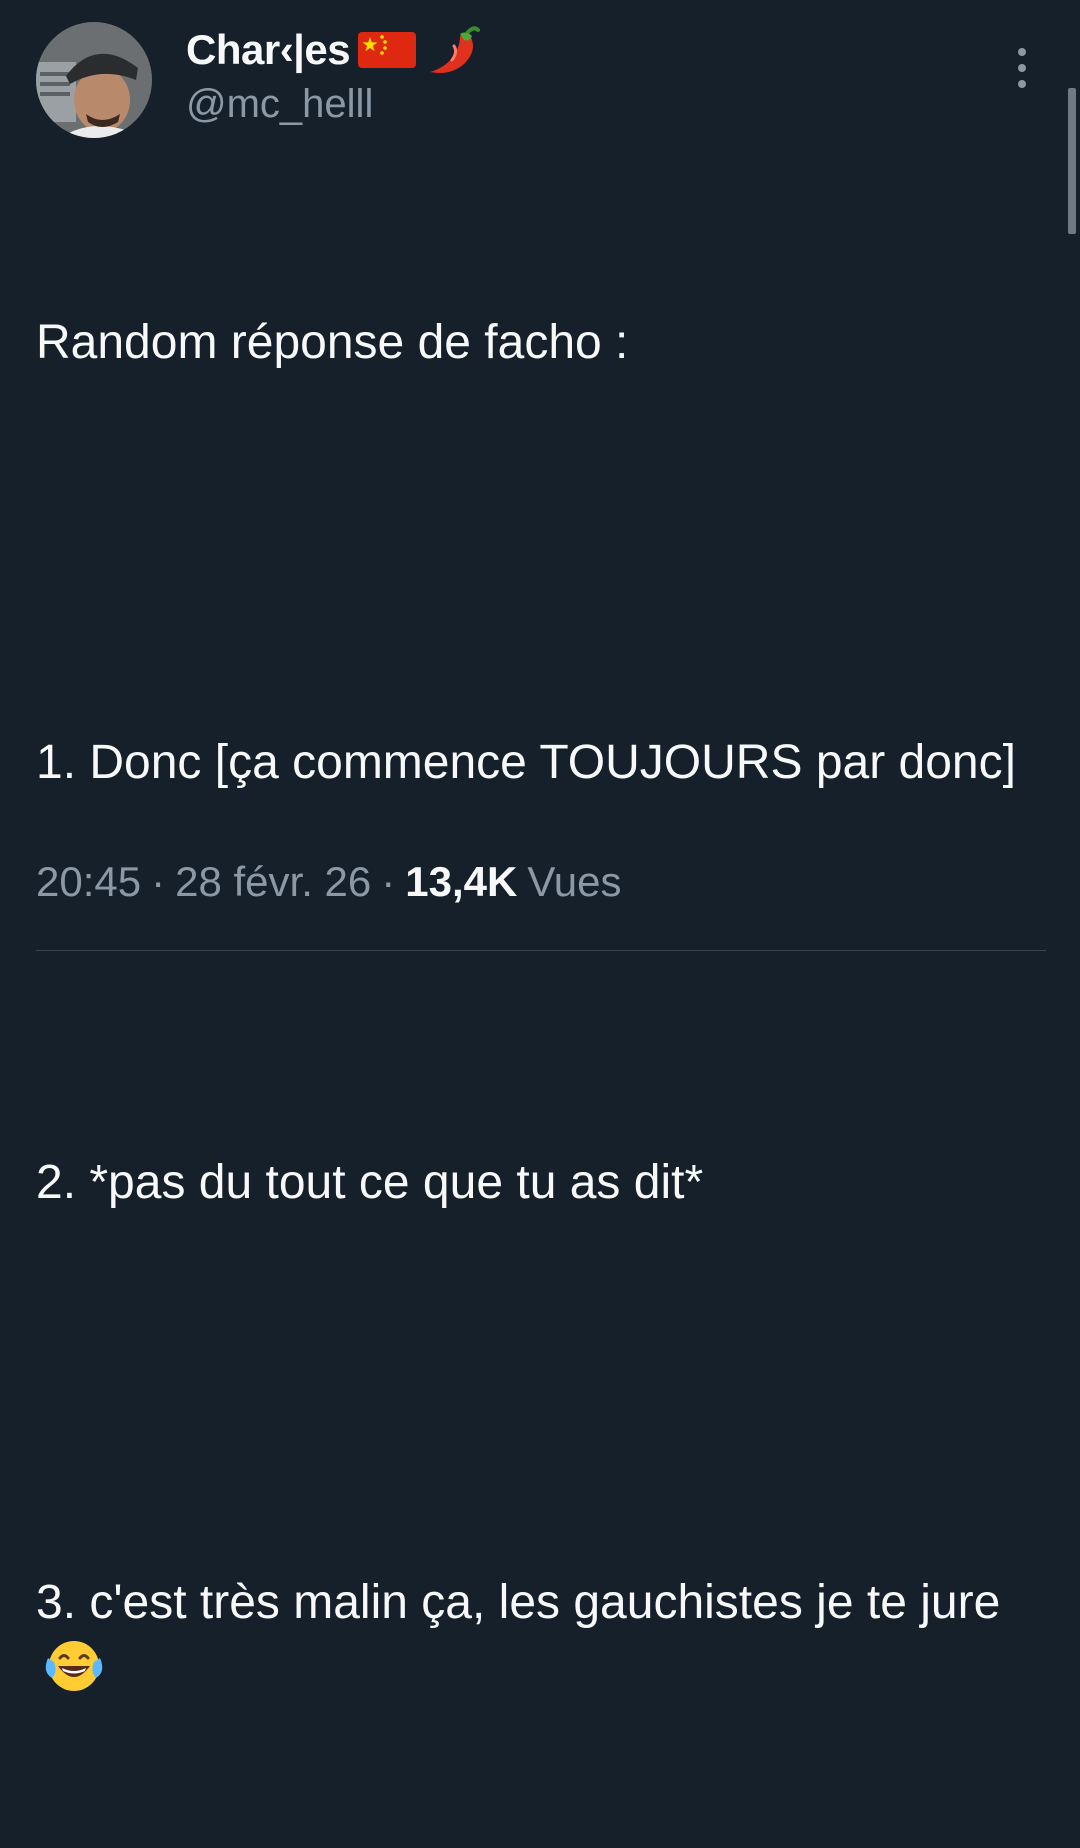 This screenshot has height=1848, width=1080. What do you see at coordinates (455, 49) in the screenshot?
I see `chili-pepper-icon` at bounding box center [455, 49].